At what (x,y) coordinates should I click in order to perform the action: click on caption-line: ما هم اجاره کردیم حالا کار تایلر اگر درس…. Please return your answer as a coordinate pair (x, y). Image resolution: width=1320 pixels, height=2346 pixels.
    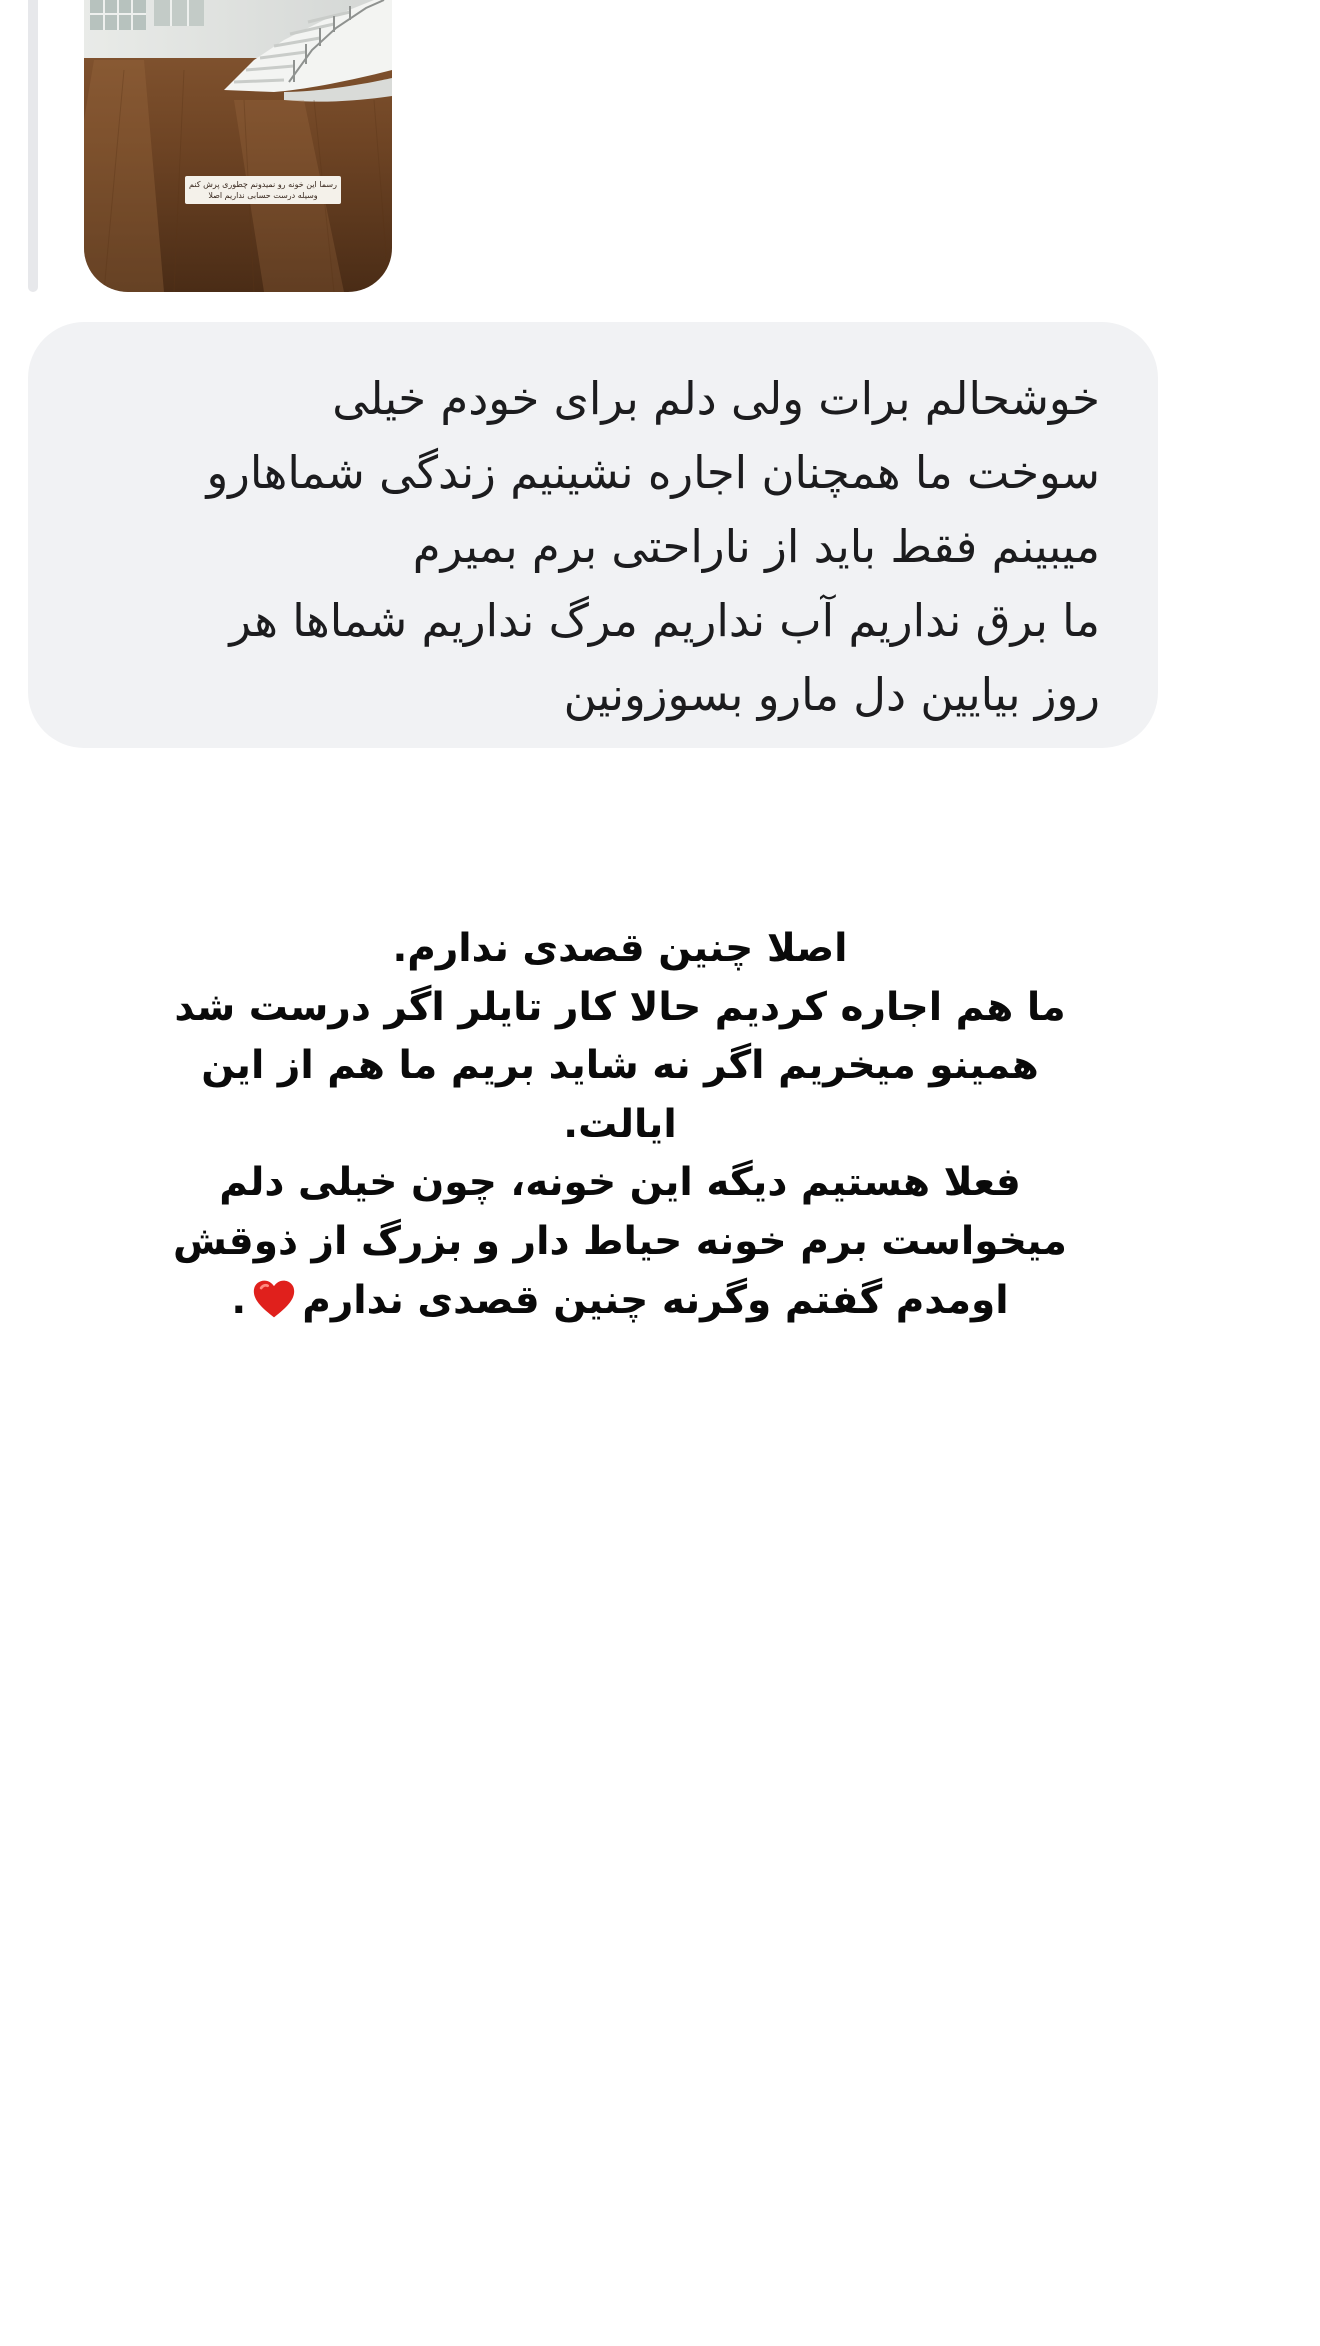
    Looking at the image, I should click on (620, 1007).